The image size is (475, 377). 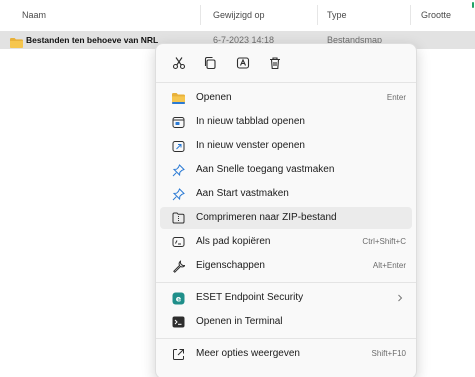 What do you see at coordinates (286, 242) in the screenshot?
I see `menu-item-copy-as-path: Als pad kopiëren Ctrl+Shift+C` at bounding box center [286, 242].